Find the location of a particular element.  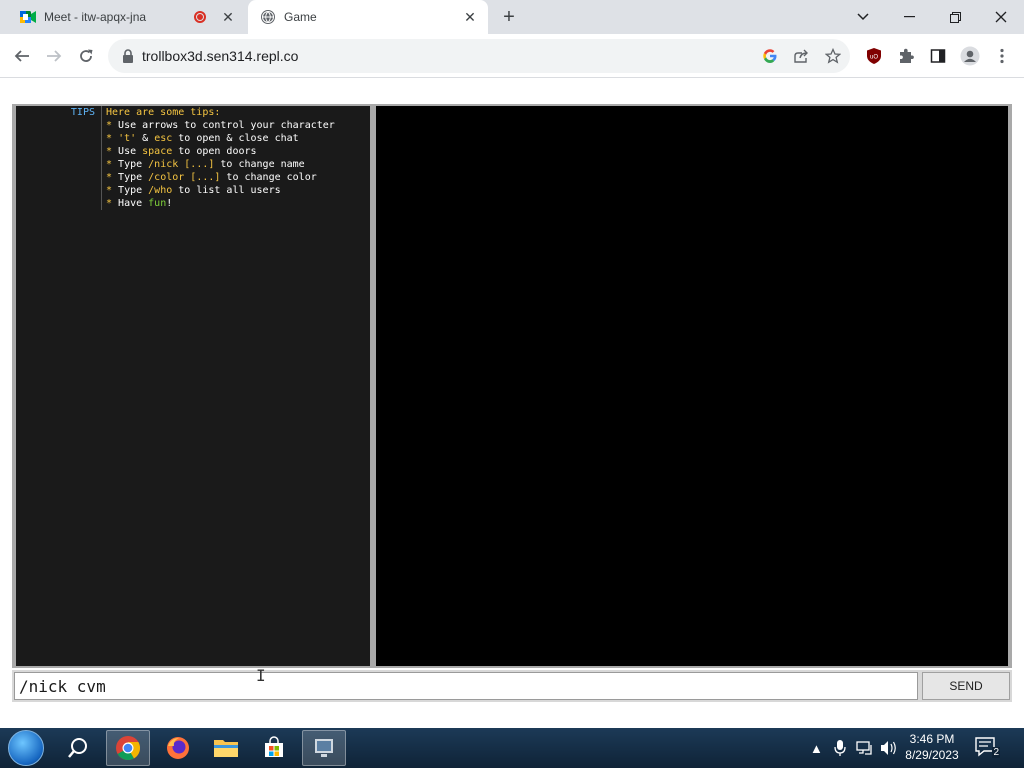

browser-toolbar: trollbox3d.sen314.repl.co uO is located at coordinates (512, 56).